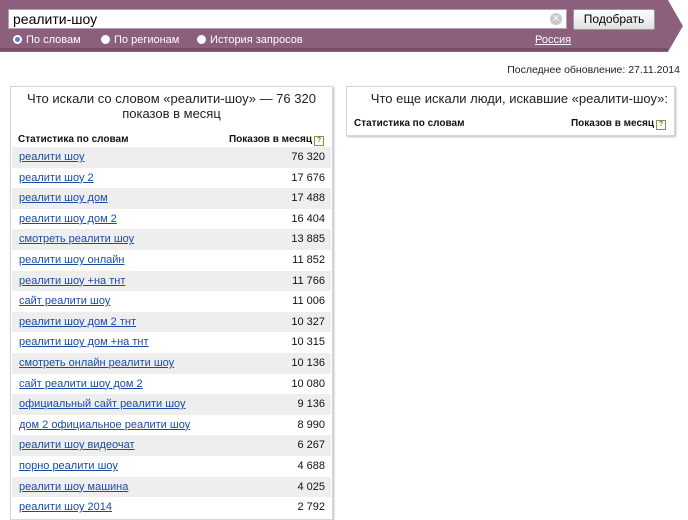 The image size is (688, 520). I want to click on table-row: реалити шоу +на тнт 11 766, so click(171, 281).